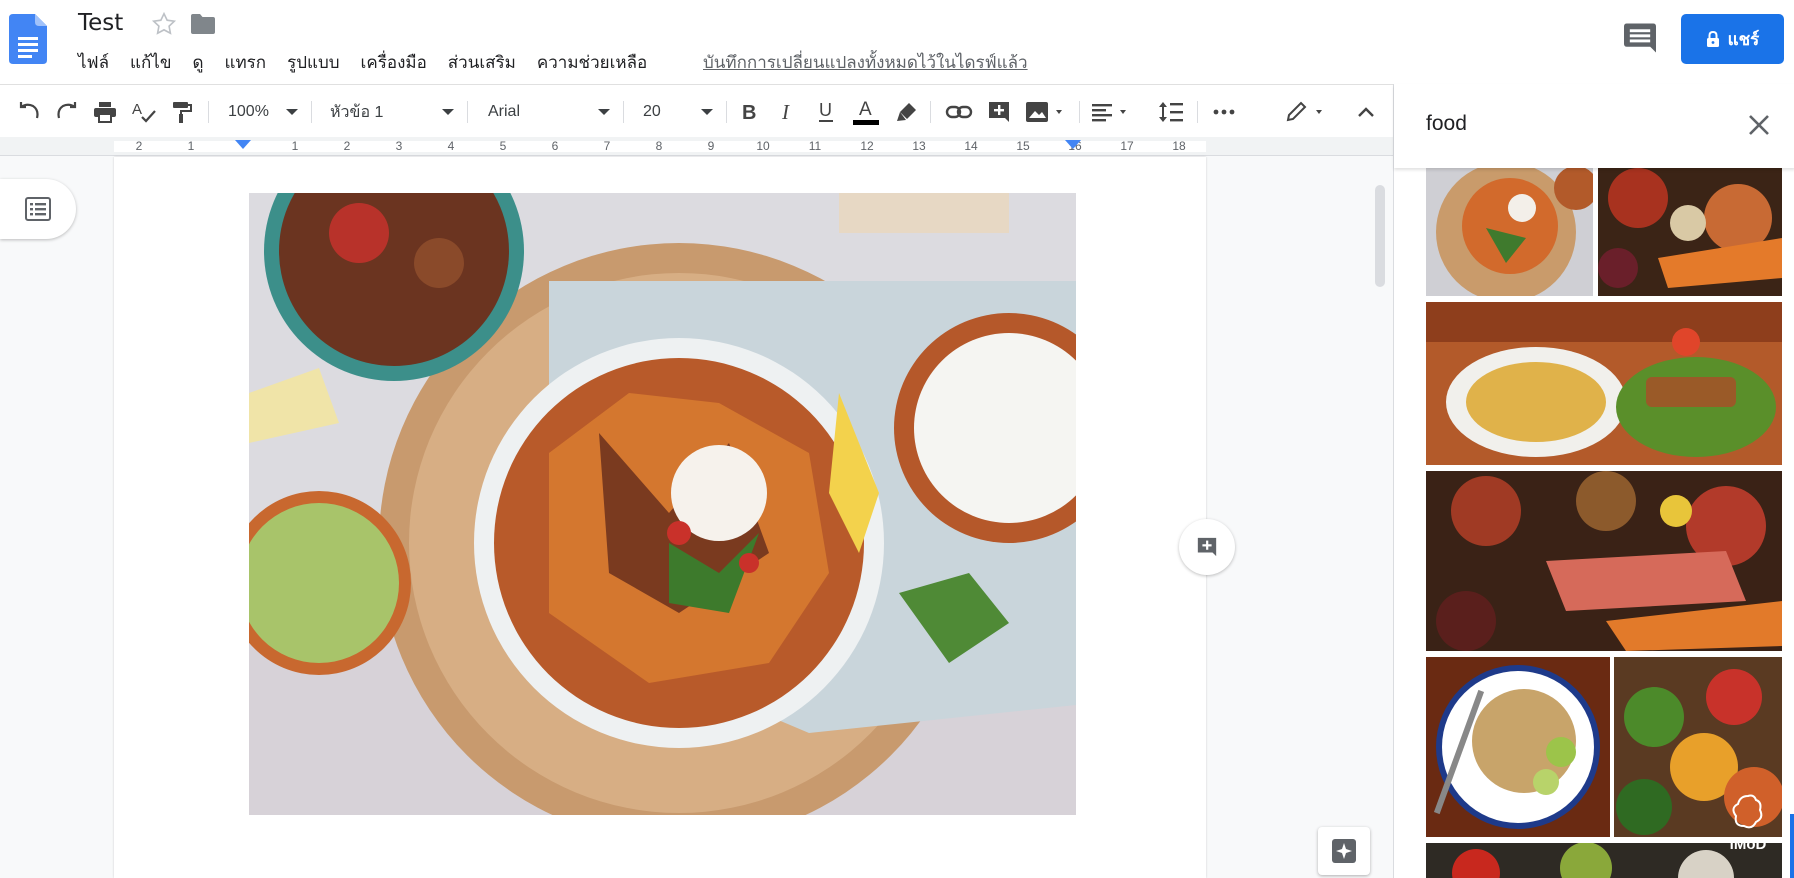 The height and width of the screenshot is (878, 1794). Describe the element at coordinates (549, 112) in the screenshot. I see `font-select: Arial` at that location.